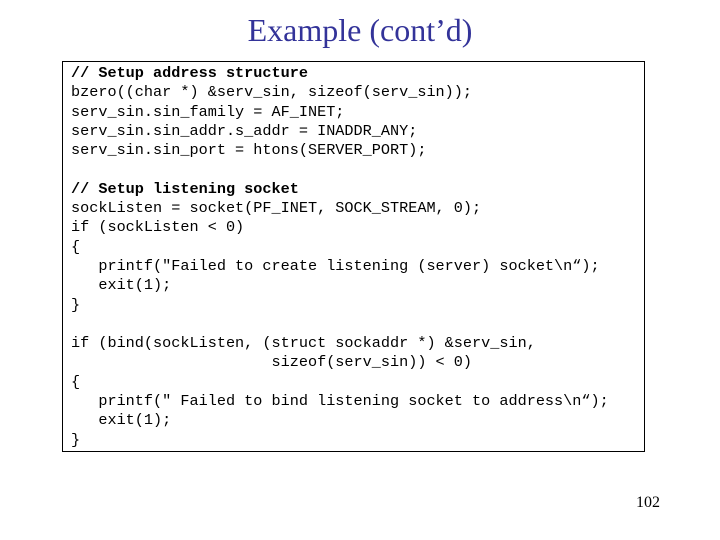 This screenshot has height=540, width=720. What do you see at coordinates (360, 30) in the screenshot?
I see `slide-title: Example (cont’d)` at bounding box center [360, 30].